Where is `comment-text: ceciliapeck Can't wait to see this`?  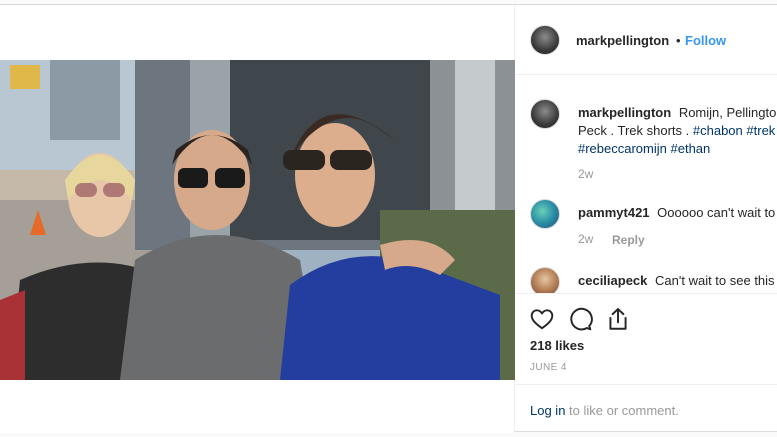 comment-text: ceciliapeck Can't wait to see this is located at coordinates (677, 281).